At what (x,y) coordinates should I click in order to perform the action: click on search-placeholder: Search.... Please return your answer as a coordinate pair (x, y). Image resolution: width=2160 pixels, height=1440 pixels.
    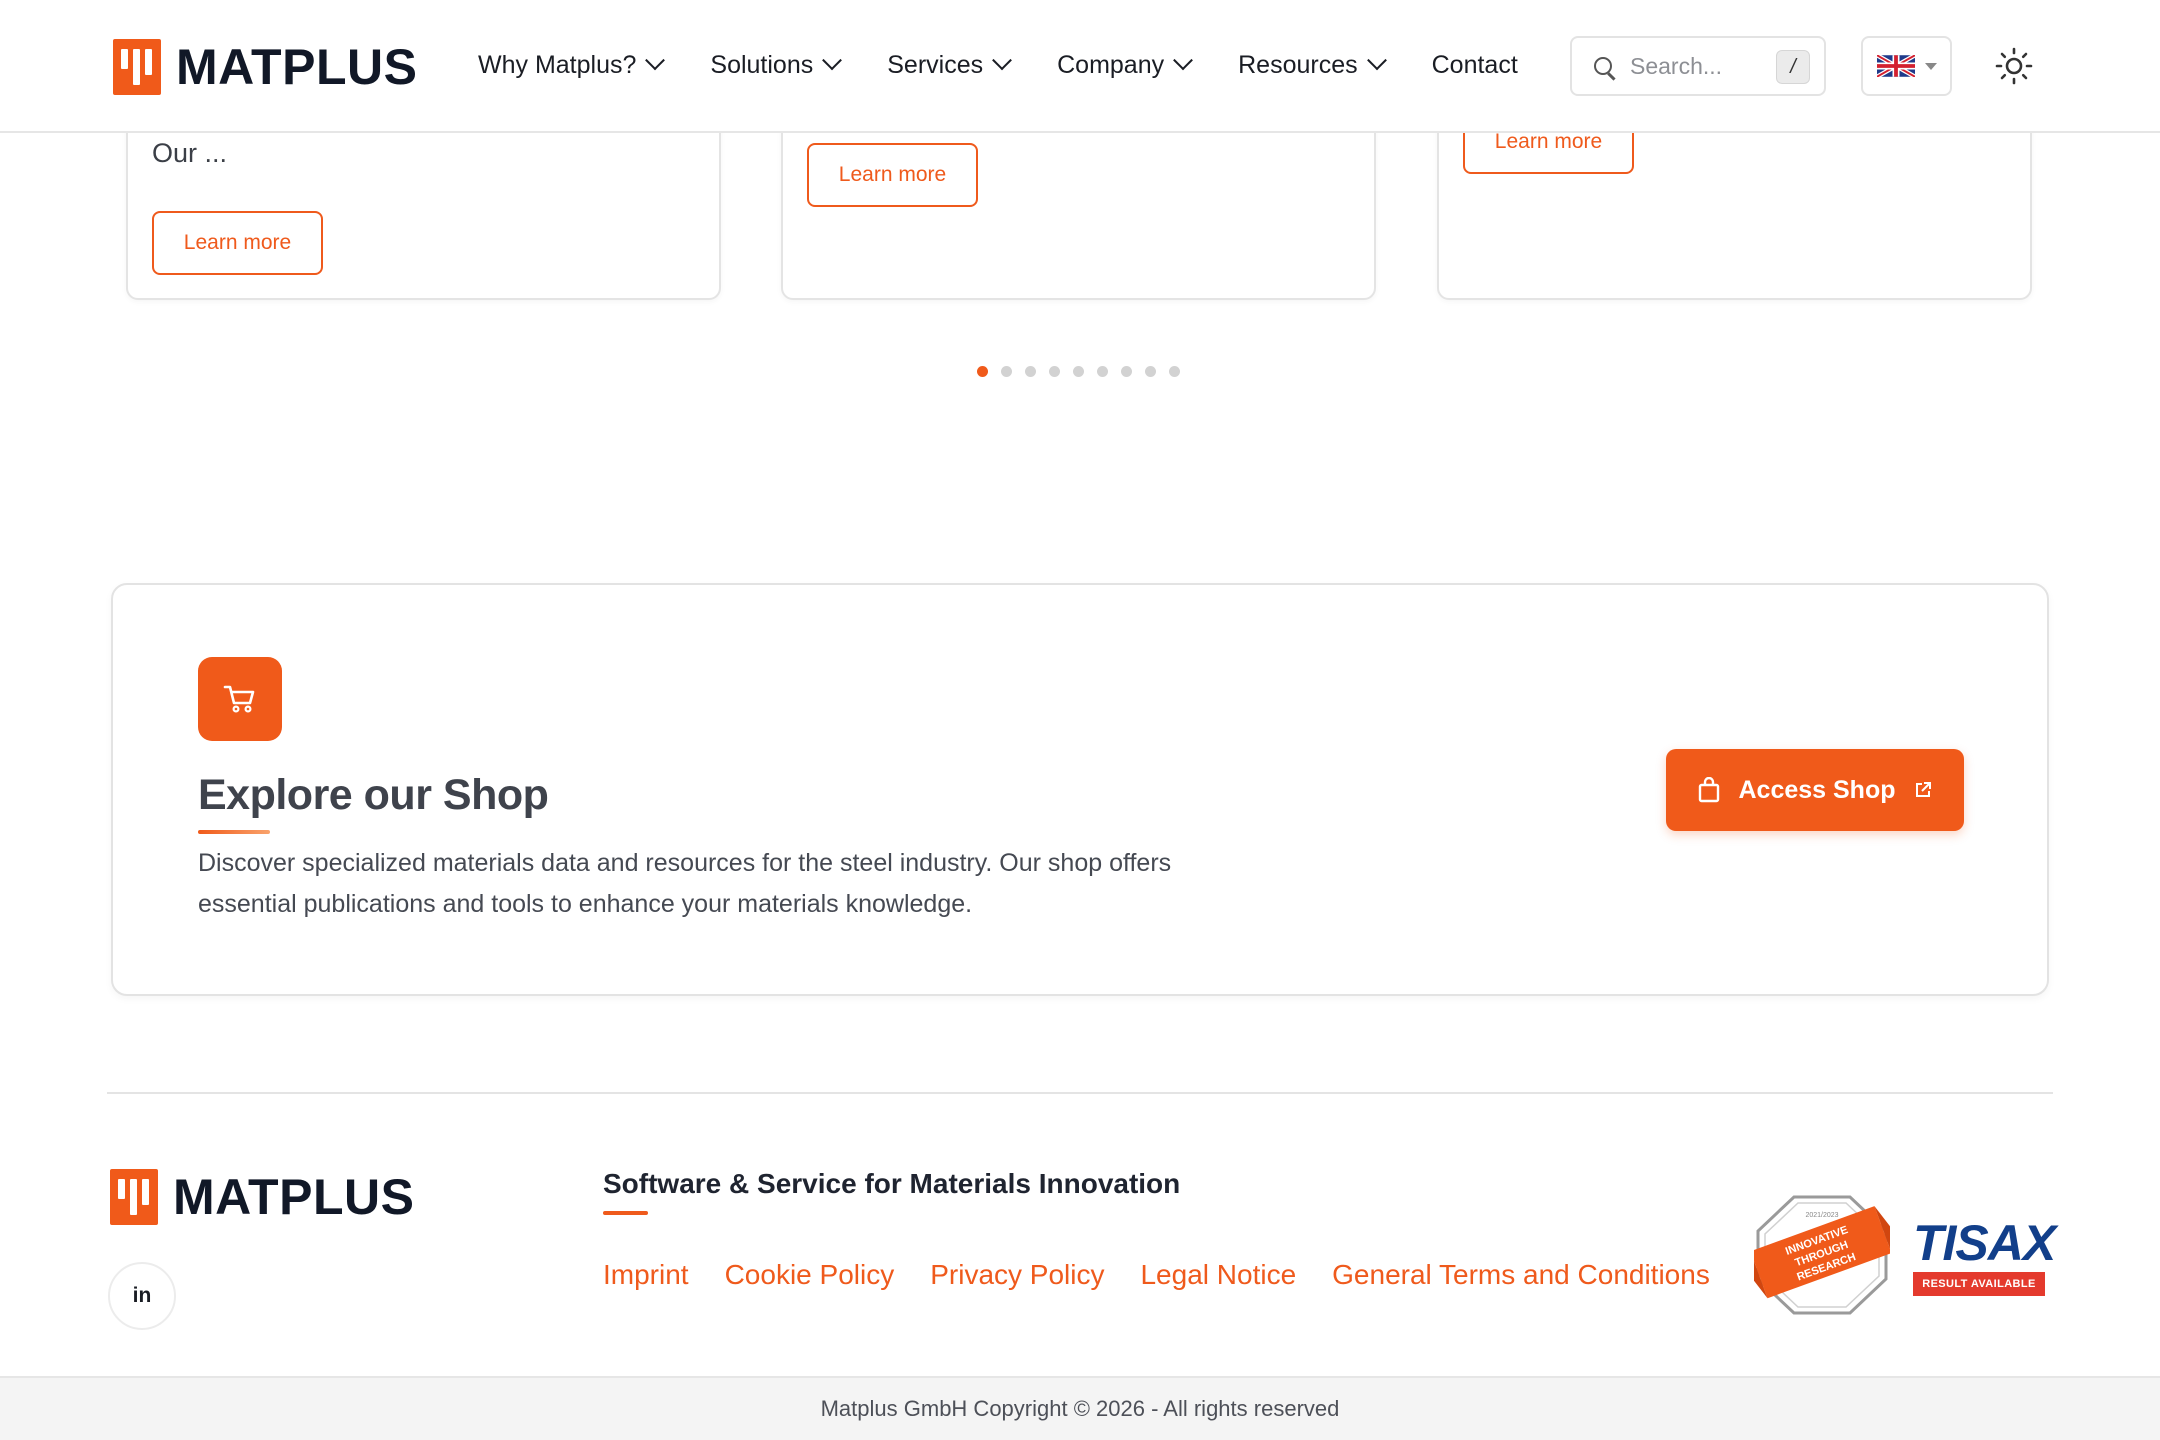
    Looking at the image, I should click on (1676, 65).